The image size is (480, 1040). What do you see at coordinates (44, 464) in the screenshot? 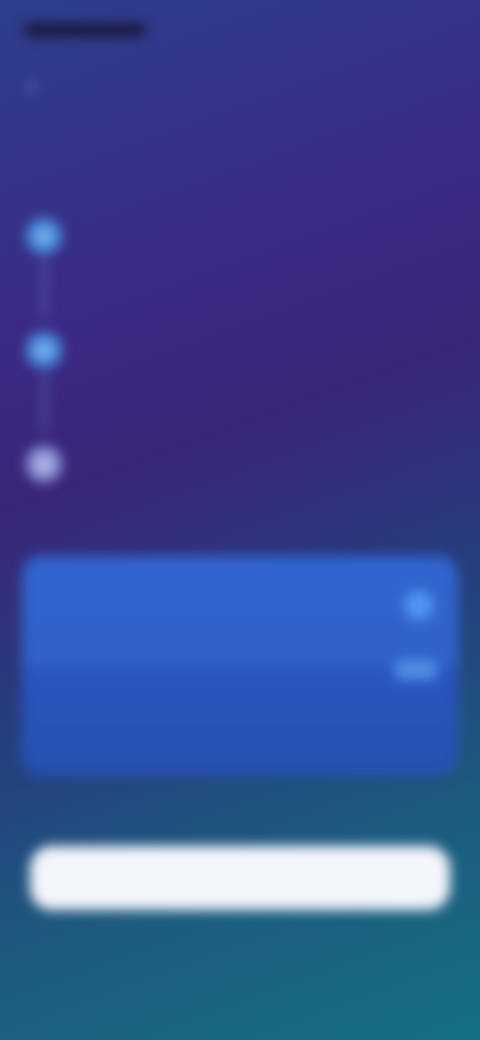
I see `star-icon: ●` at bounding box center [44, 464].